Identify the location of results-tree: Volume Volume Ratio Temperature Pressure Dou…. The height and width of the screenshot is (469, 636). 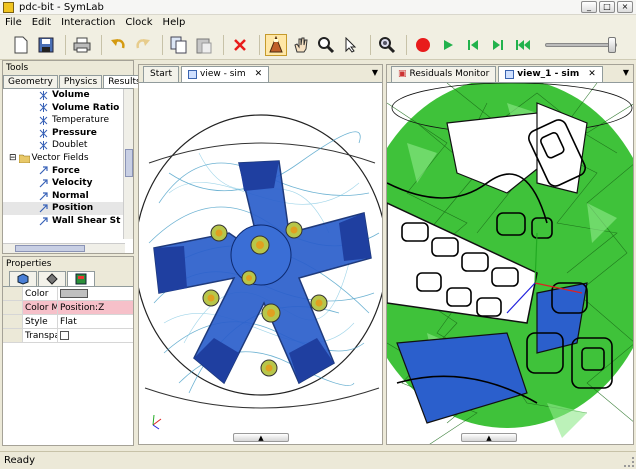
(68, 164).